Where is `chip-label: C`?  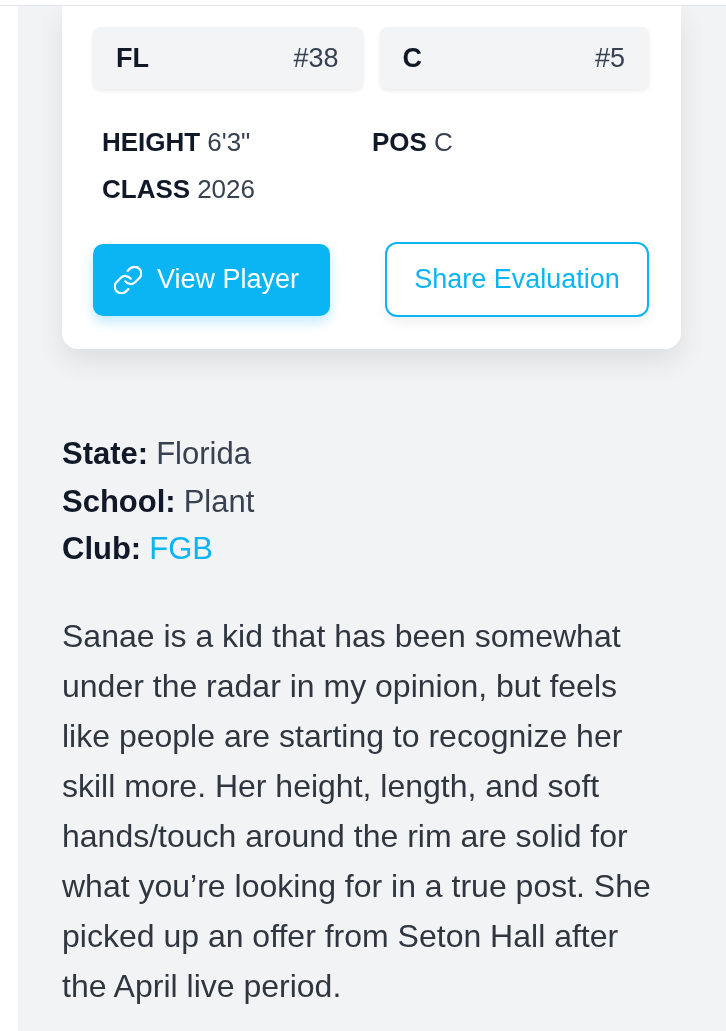
chip-label: C is located at coordinates (412, 58).